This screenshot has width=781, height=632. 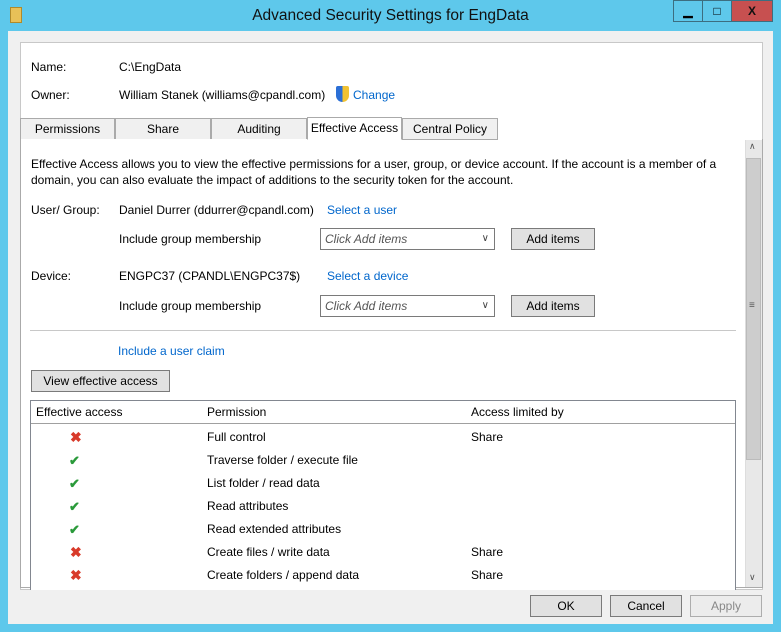 I want to click on apply-button: Apply, so click(x=726, y=606).